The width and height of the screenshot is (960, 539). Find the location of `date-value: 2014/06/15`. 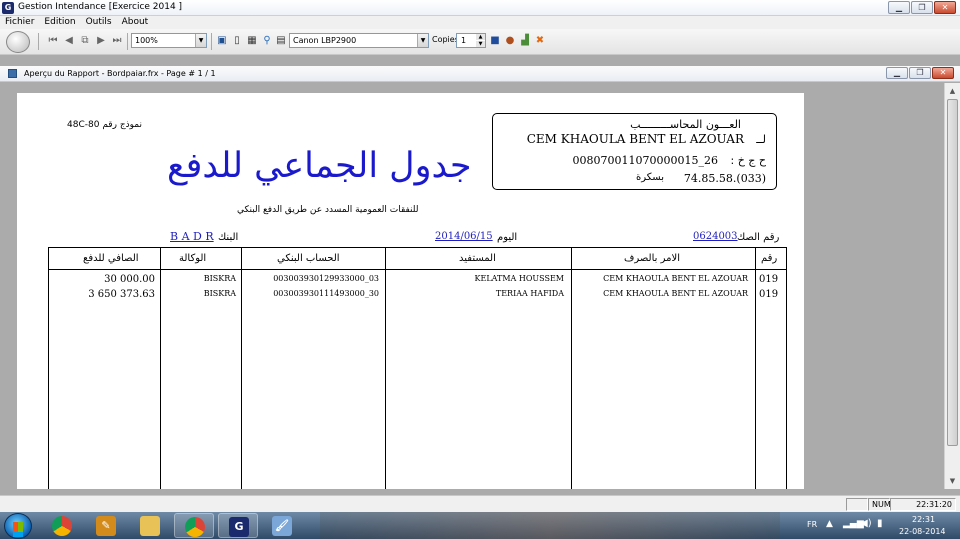

date-value: 2014/06/15 is located at coordinates (464, 236).